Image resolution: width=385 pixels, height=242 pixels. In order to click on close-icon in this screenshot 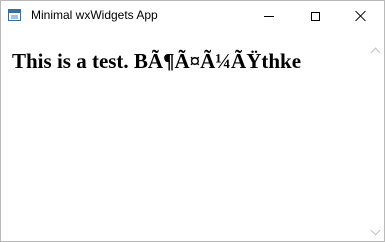, I will do `click(361, 16)`.